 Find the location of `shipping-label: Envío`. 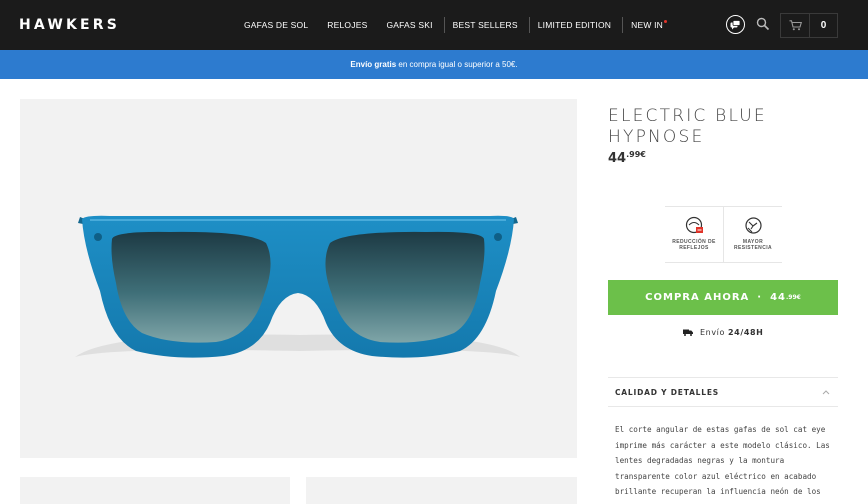

shipping-label: Envío is located at coordinates (712, 332).